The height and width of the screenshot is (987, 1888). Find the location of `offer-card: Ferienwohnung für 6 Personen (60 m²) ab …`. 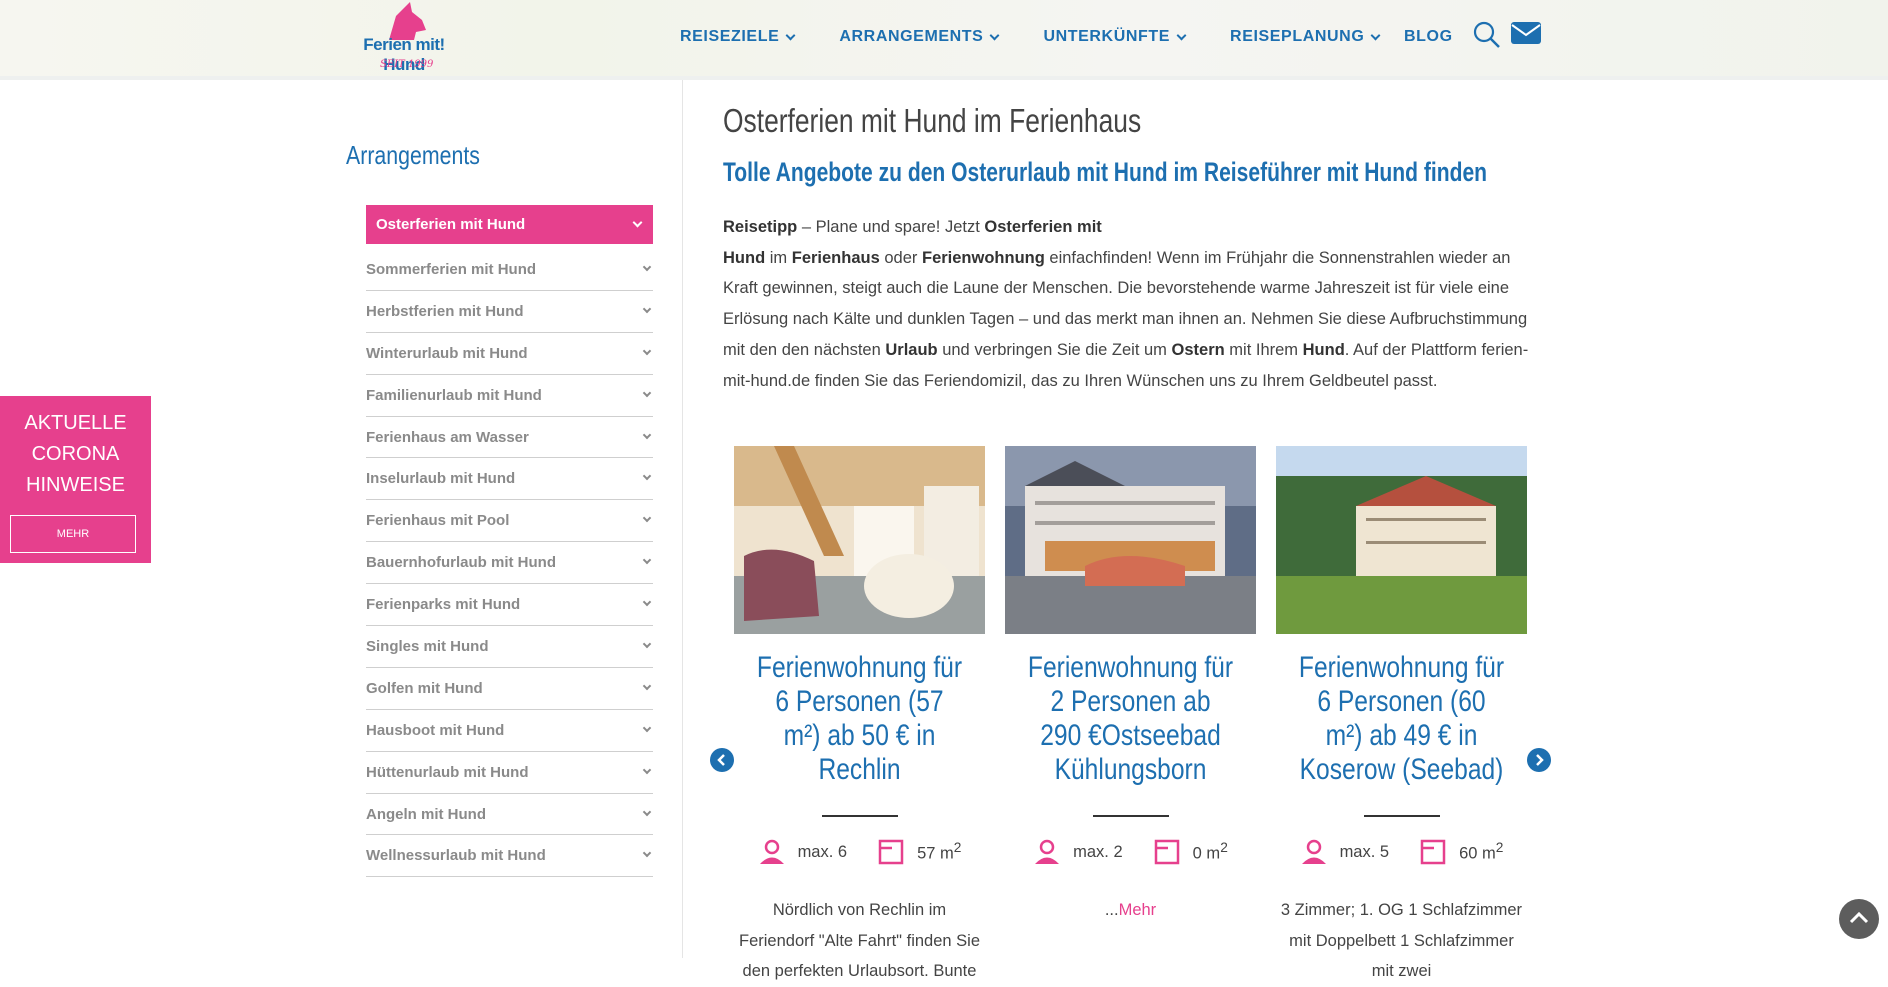

offer-card: Ferienwohnung für 6 Personen (60 m²) ab … is located at coordinates (1401, 716).